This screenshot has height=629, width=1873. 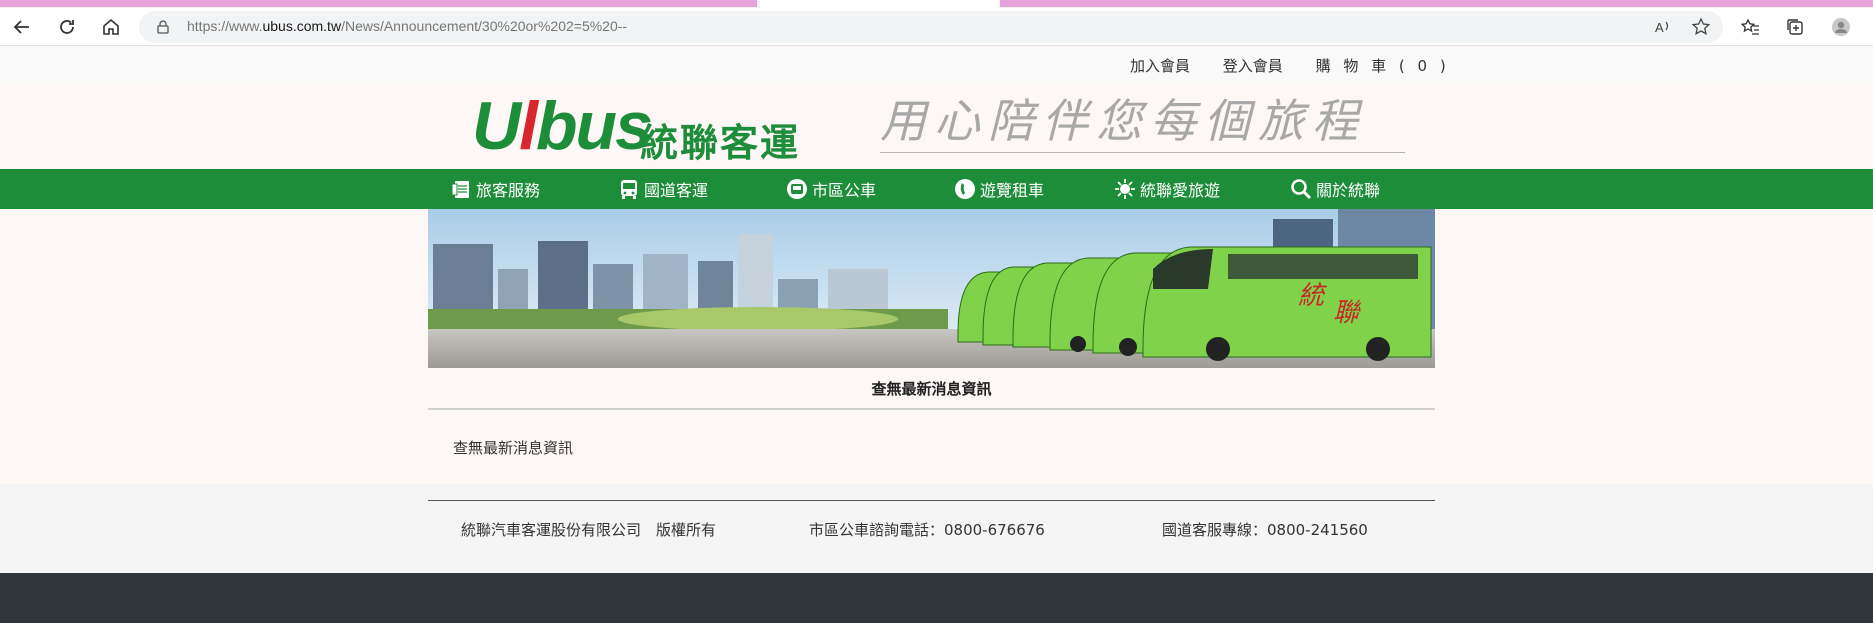 What do you see at coordinates (676, 190) in the screenshot?
I see `nav-label: 國道客運` at bounding box center [676, 190].